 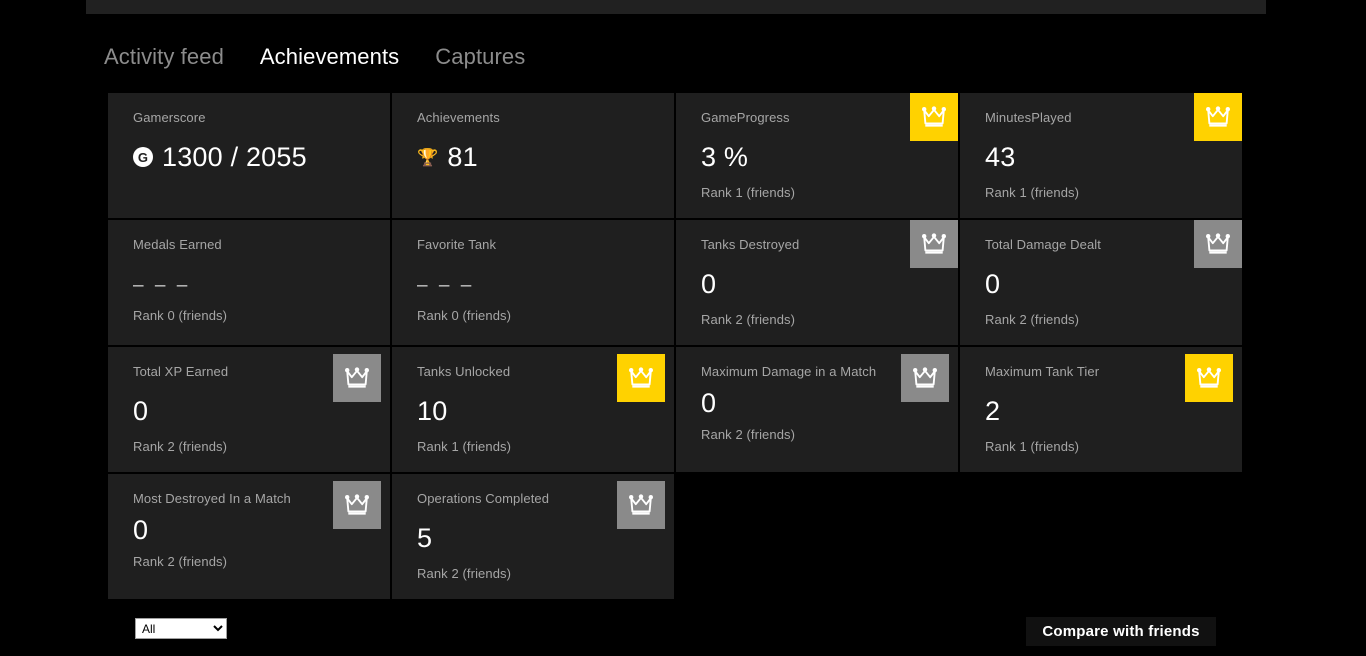 What do you see at coordinates (1106, 157) in the screenshot?
I see `stat-tile-value: 43` at bounding box center [1106, 157].